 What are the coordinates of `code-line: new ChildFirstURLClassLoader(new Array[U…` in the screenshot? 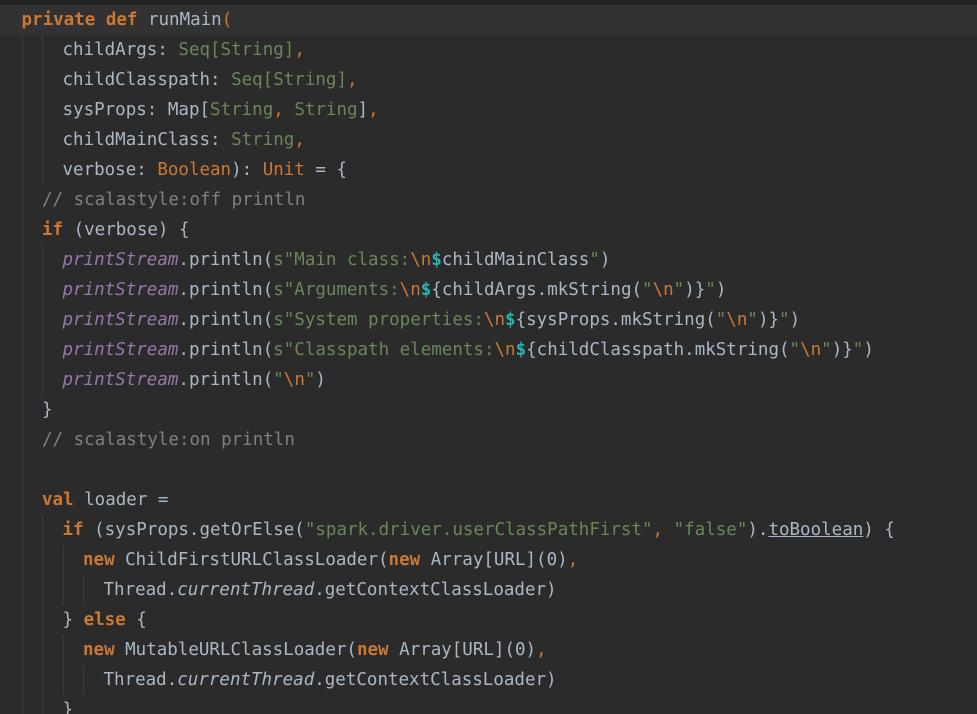 It's located at (488, 560).